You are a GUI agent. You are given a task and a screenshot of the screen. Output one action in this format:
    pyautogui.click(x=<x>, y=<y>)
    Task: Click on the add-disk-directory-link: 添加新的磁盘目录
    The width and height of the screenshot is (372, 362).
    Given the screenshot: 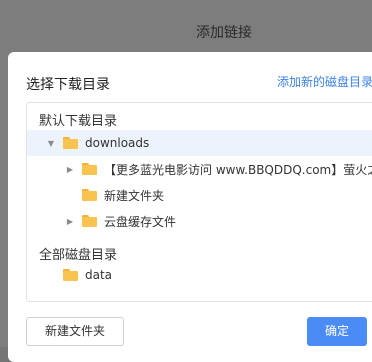 What is the action you would take?
    pyautogui.click(x=324, y=81)
    